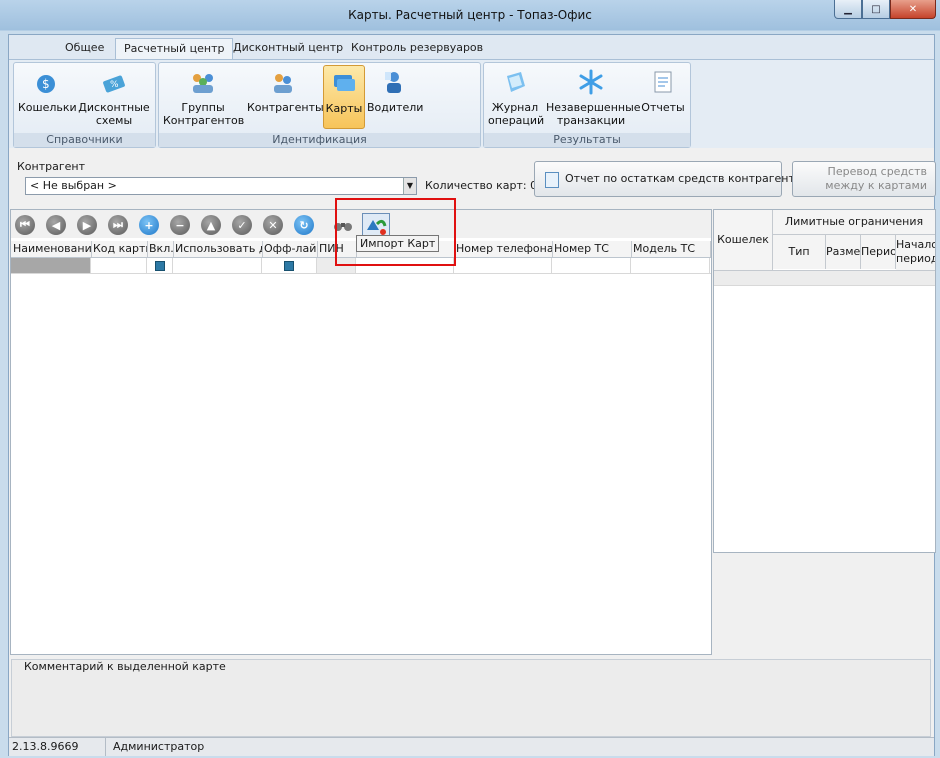 The image size is (940, 758). Describe the element at coordinates (344, 83) in the screenshot. I see `cards-icon` at that location.